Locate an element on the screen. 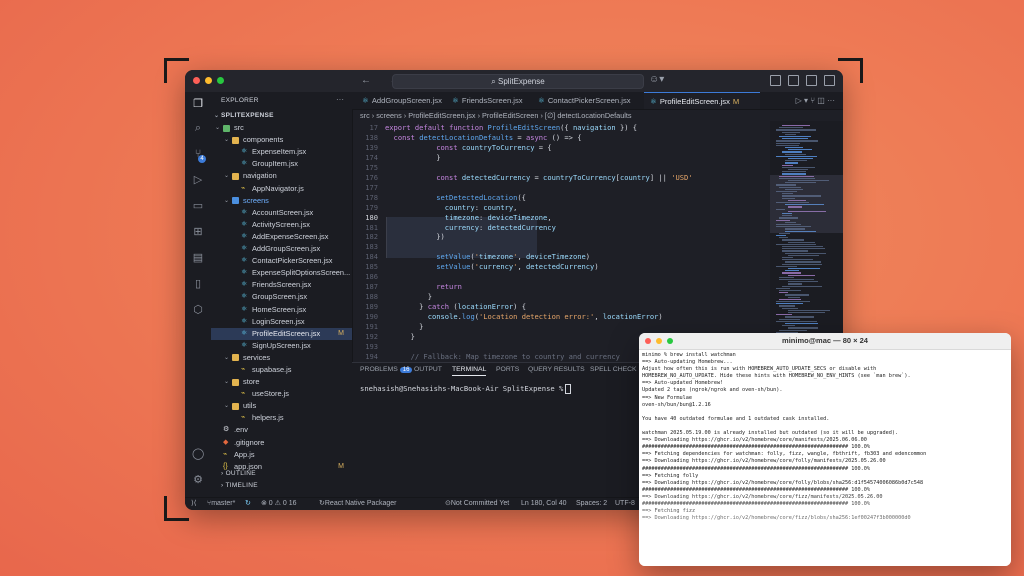  packager-status: ↻ React Native Packager is located at coordinates (357, 504).